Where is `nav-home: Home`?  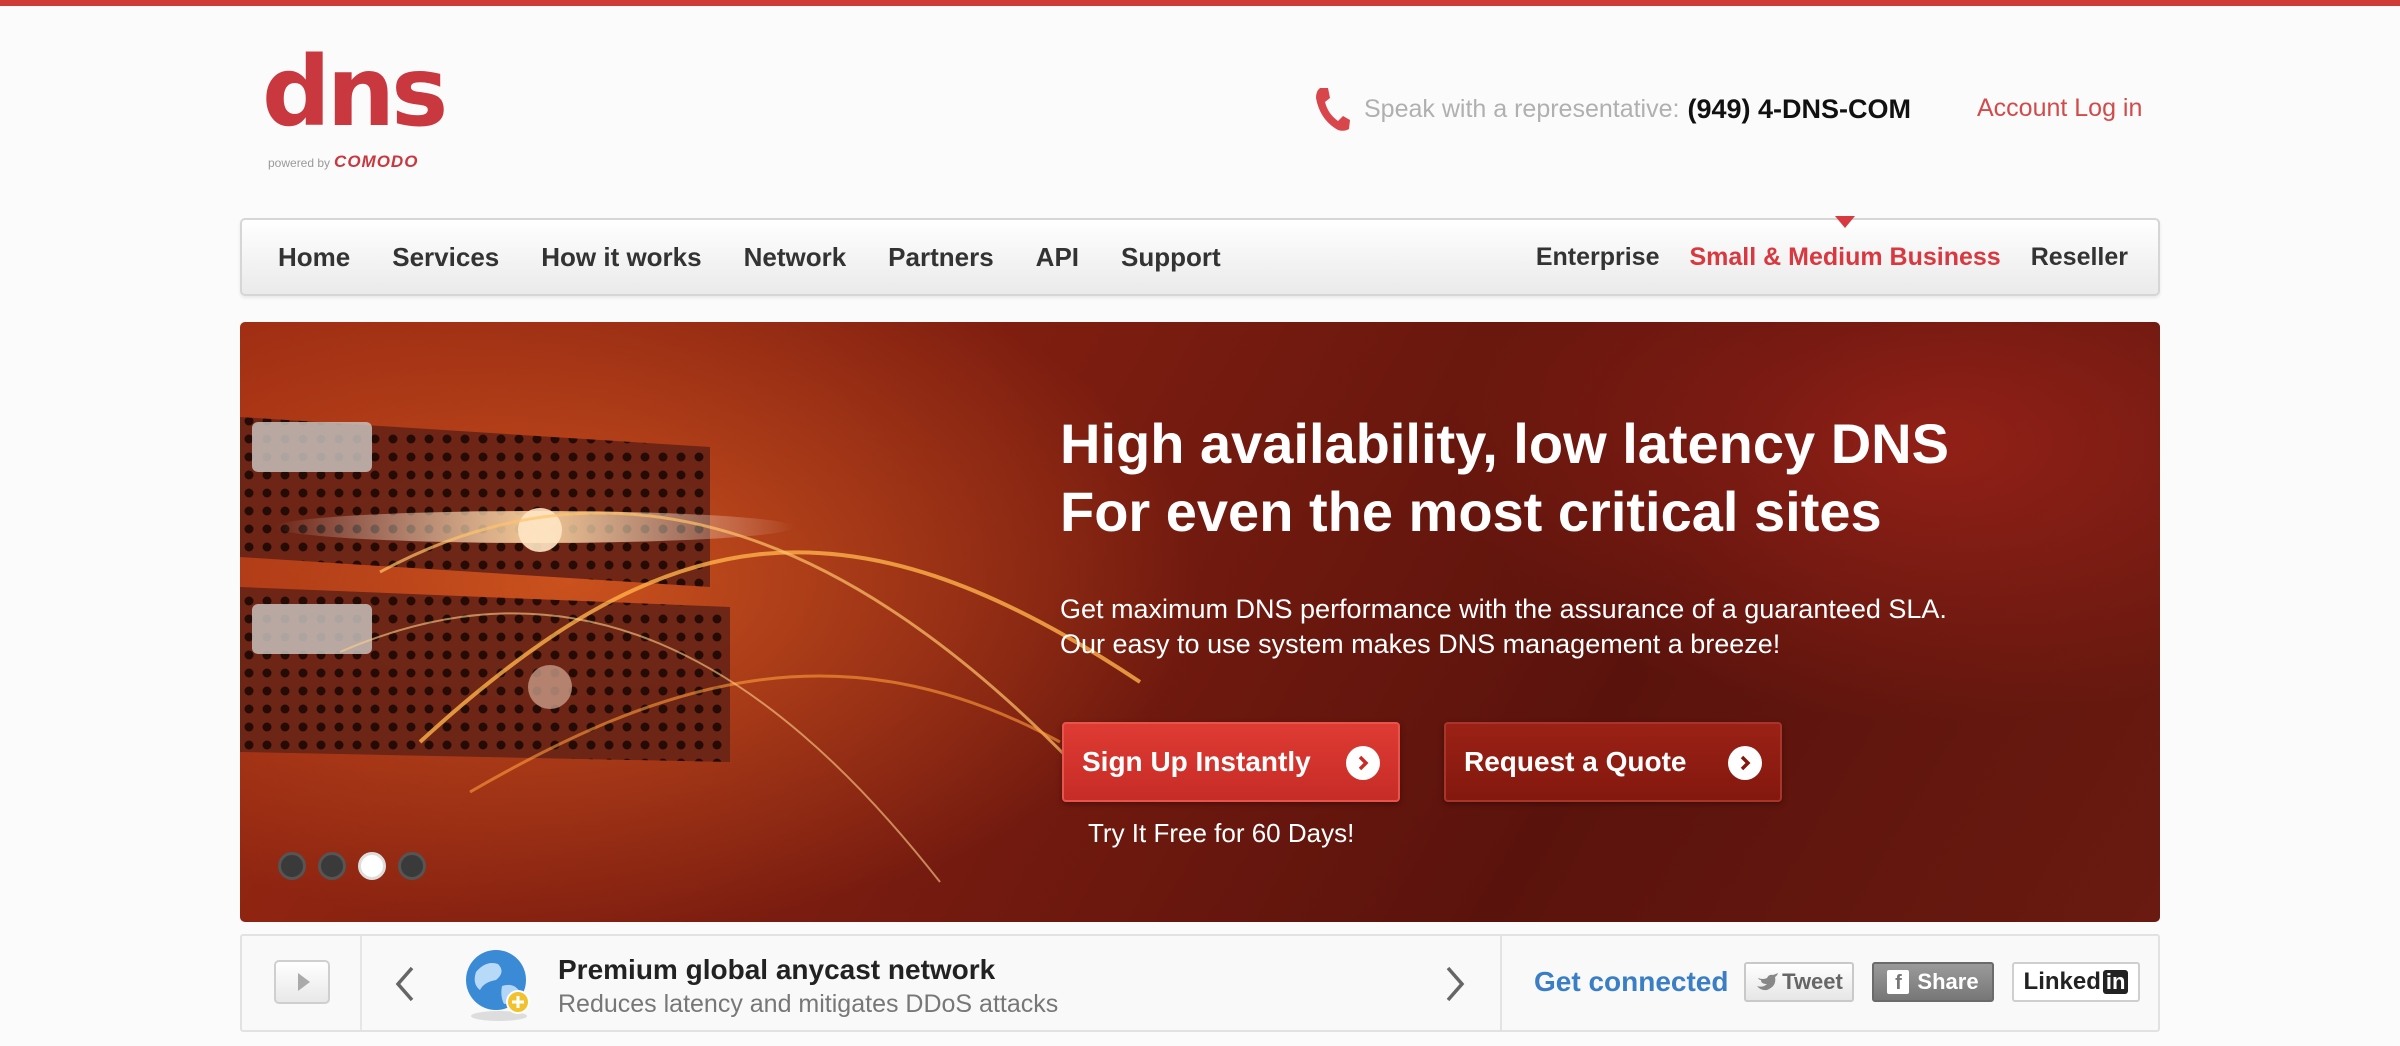 nav-home: Home is located at coordinates (314, 257).